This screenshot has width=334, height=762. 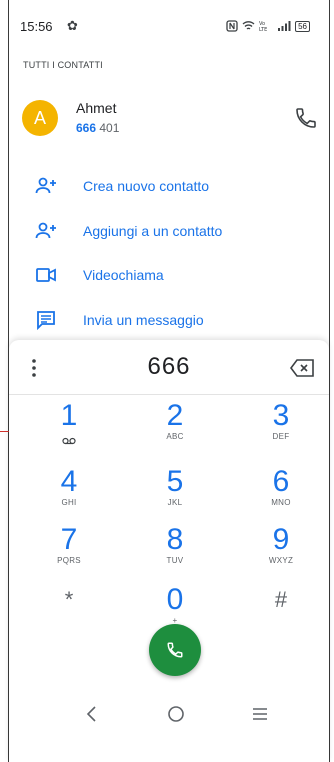 What do you see at coordinates (268, 26) in the screenshot?
I see `status-indicators: Vo LTE 56` at bounding box center [268, 26].